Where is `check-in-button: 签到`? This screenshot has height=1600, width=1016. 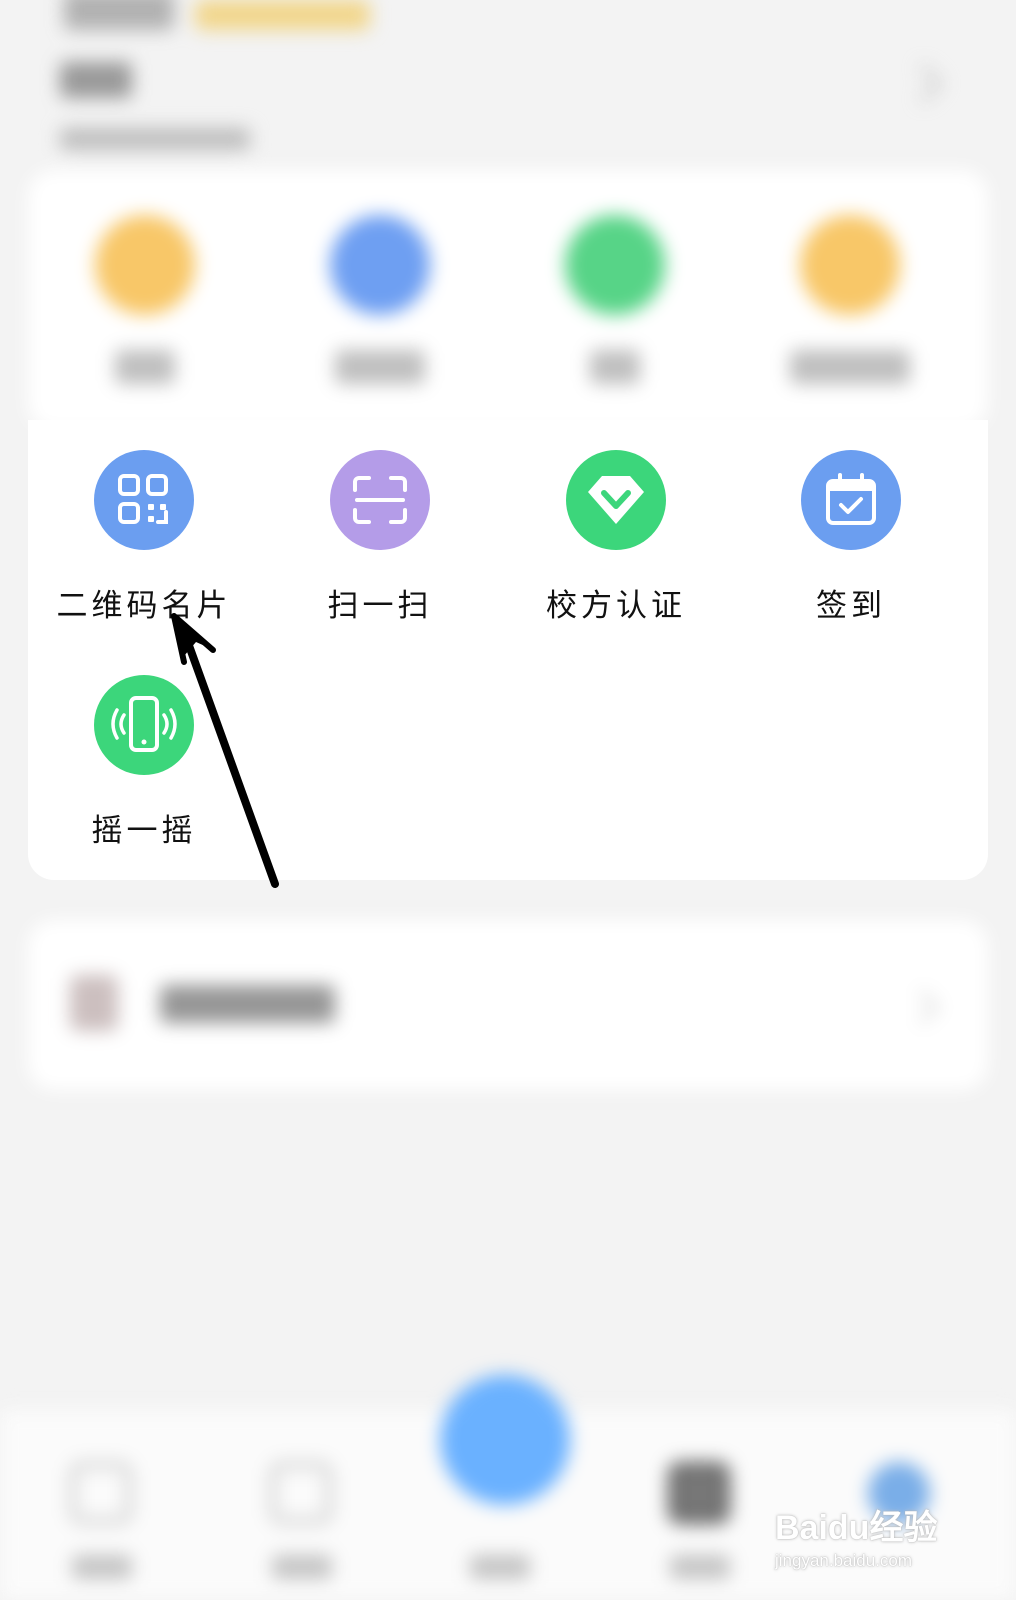
check-in-button: 签到 is located at coordinates (851, 537).